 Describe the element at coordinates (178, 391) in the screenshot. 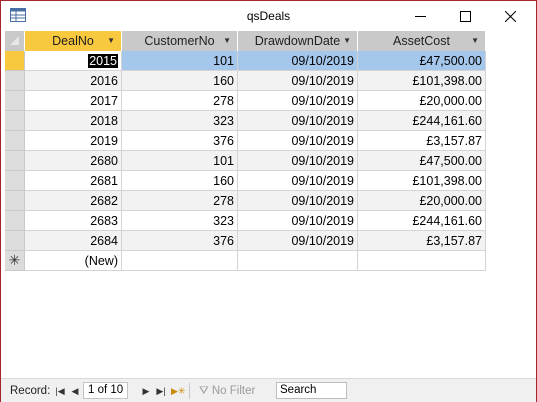

I see `new-record-icon: ▶✳` at that location.